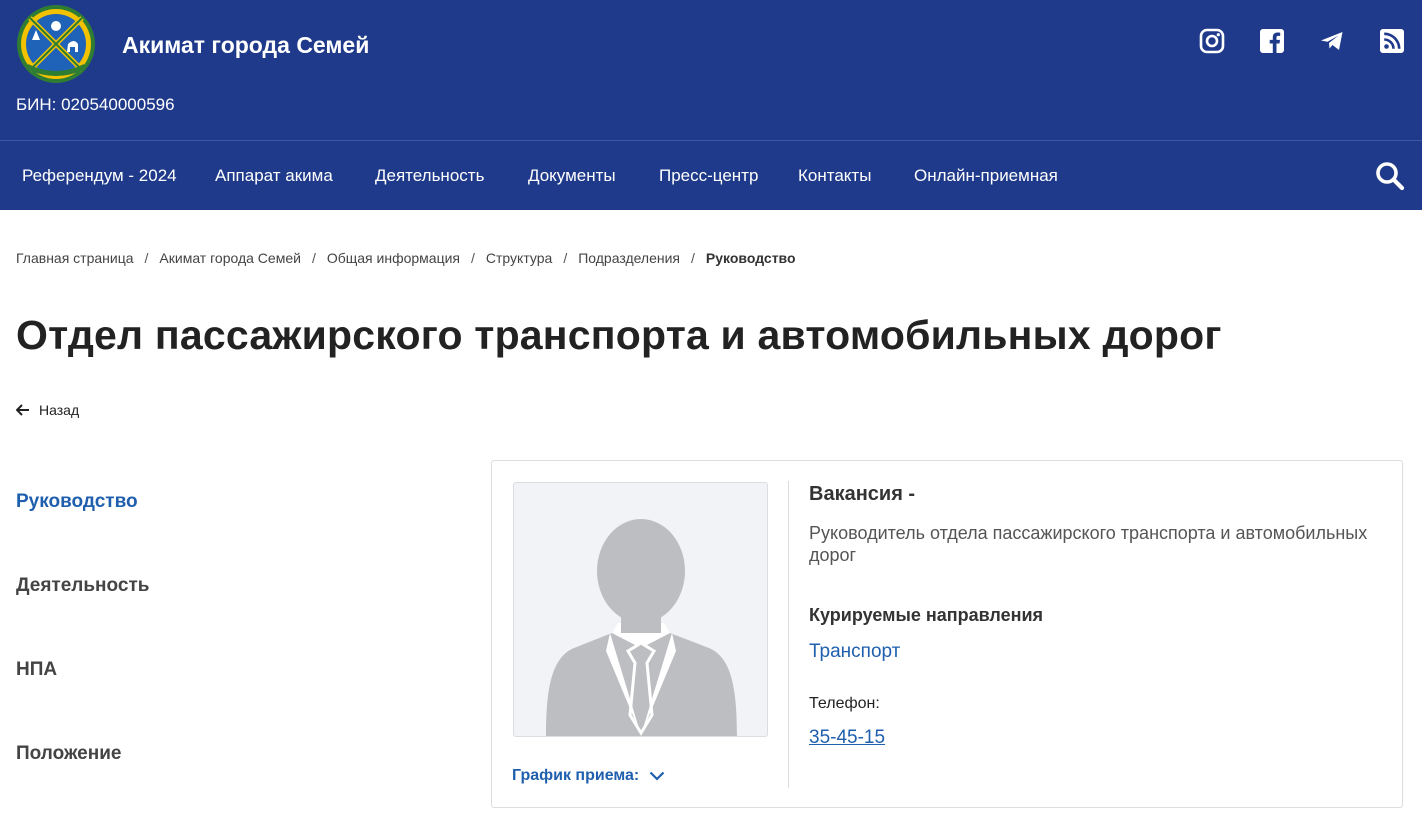 Image resolution: width=1422 pixels, height=820 pixels. Describe the element at coordinates (95, 104) in the screenshot. I see `bin-number: БИН: 020540000596` at that location.